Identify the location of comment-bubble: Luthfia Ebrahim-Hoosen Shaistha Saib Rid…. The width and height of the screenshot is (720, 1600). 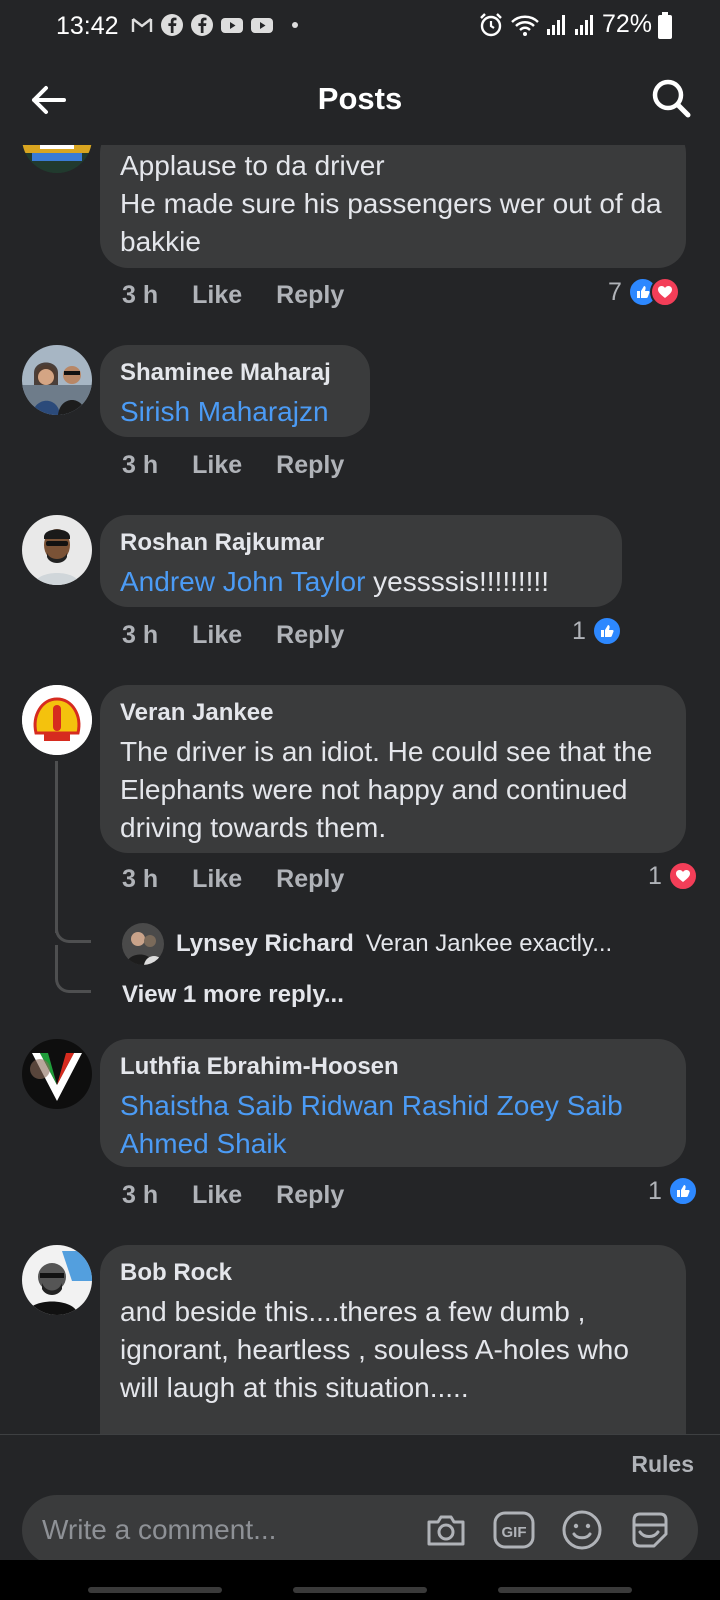
(393, 1103).